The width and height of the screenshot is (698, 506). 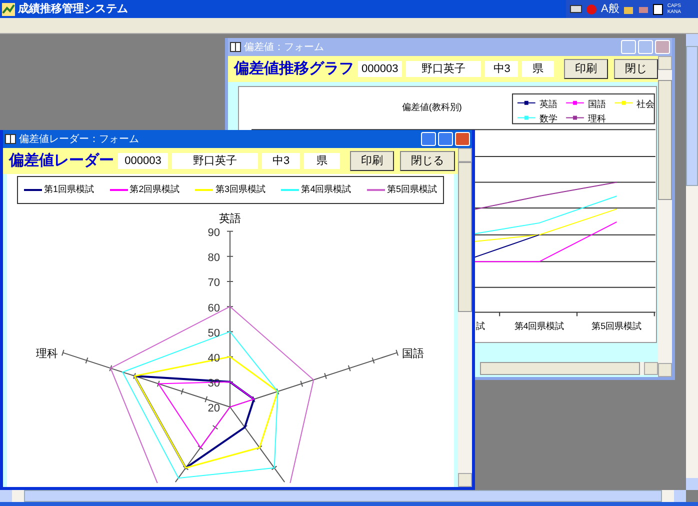 What do you see at coordinates (326, 189) in the screenshot?
I see `legend-label: 第4回県模試` at bounding box center [326, 189].